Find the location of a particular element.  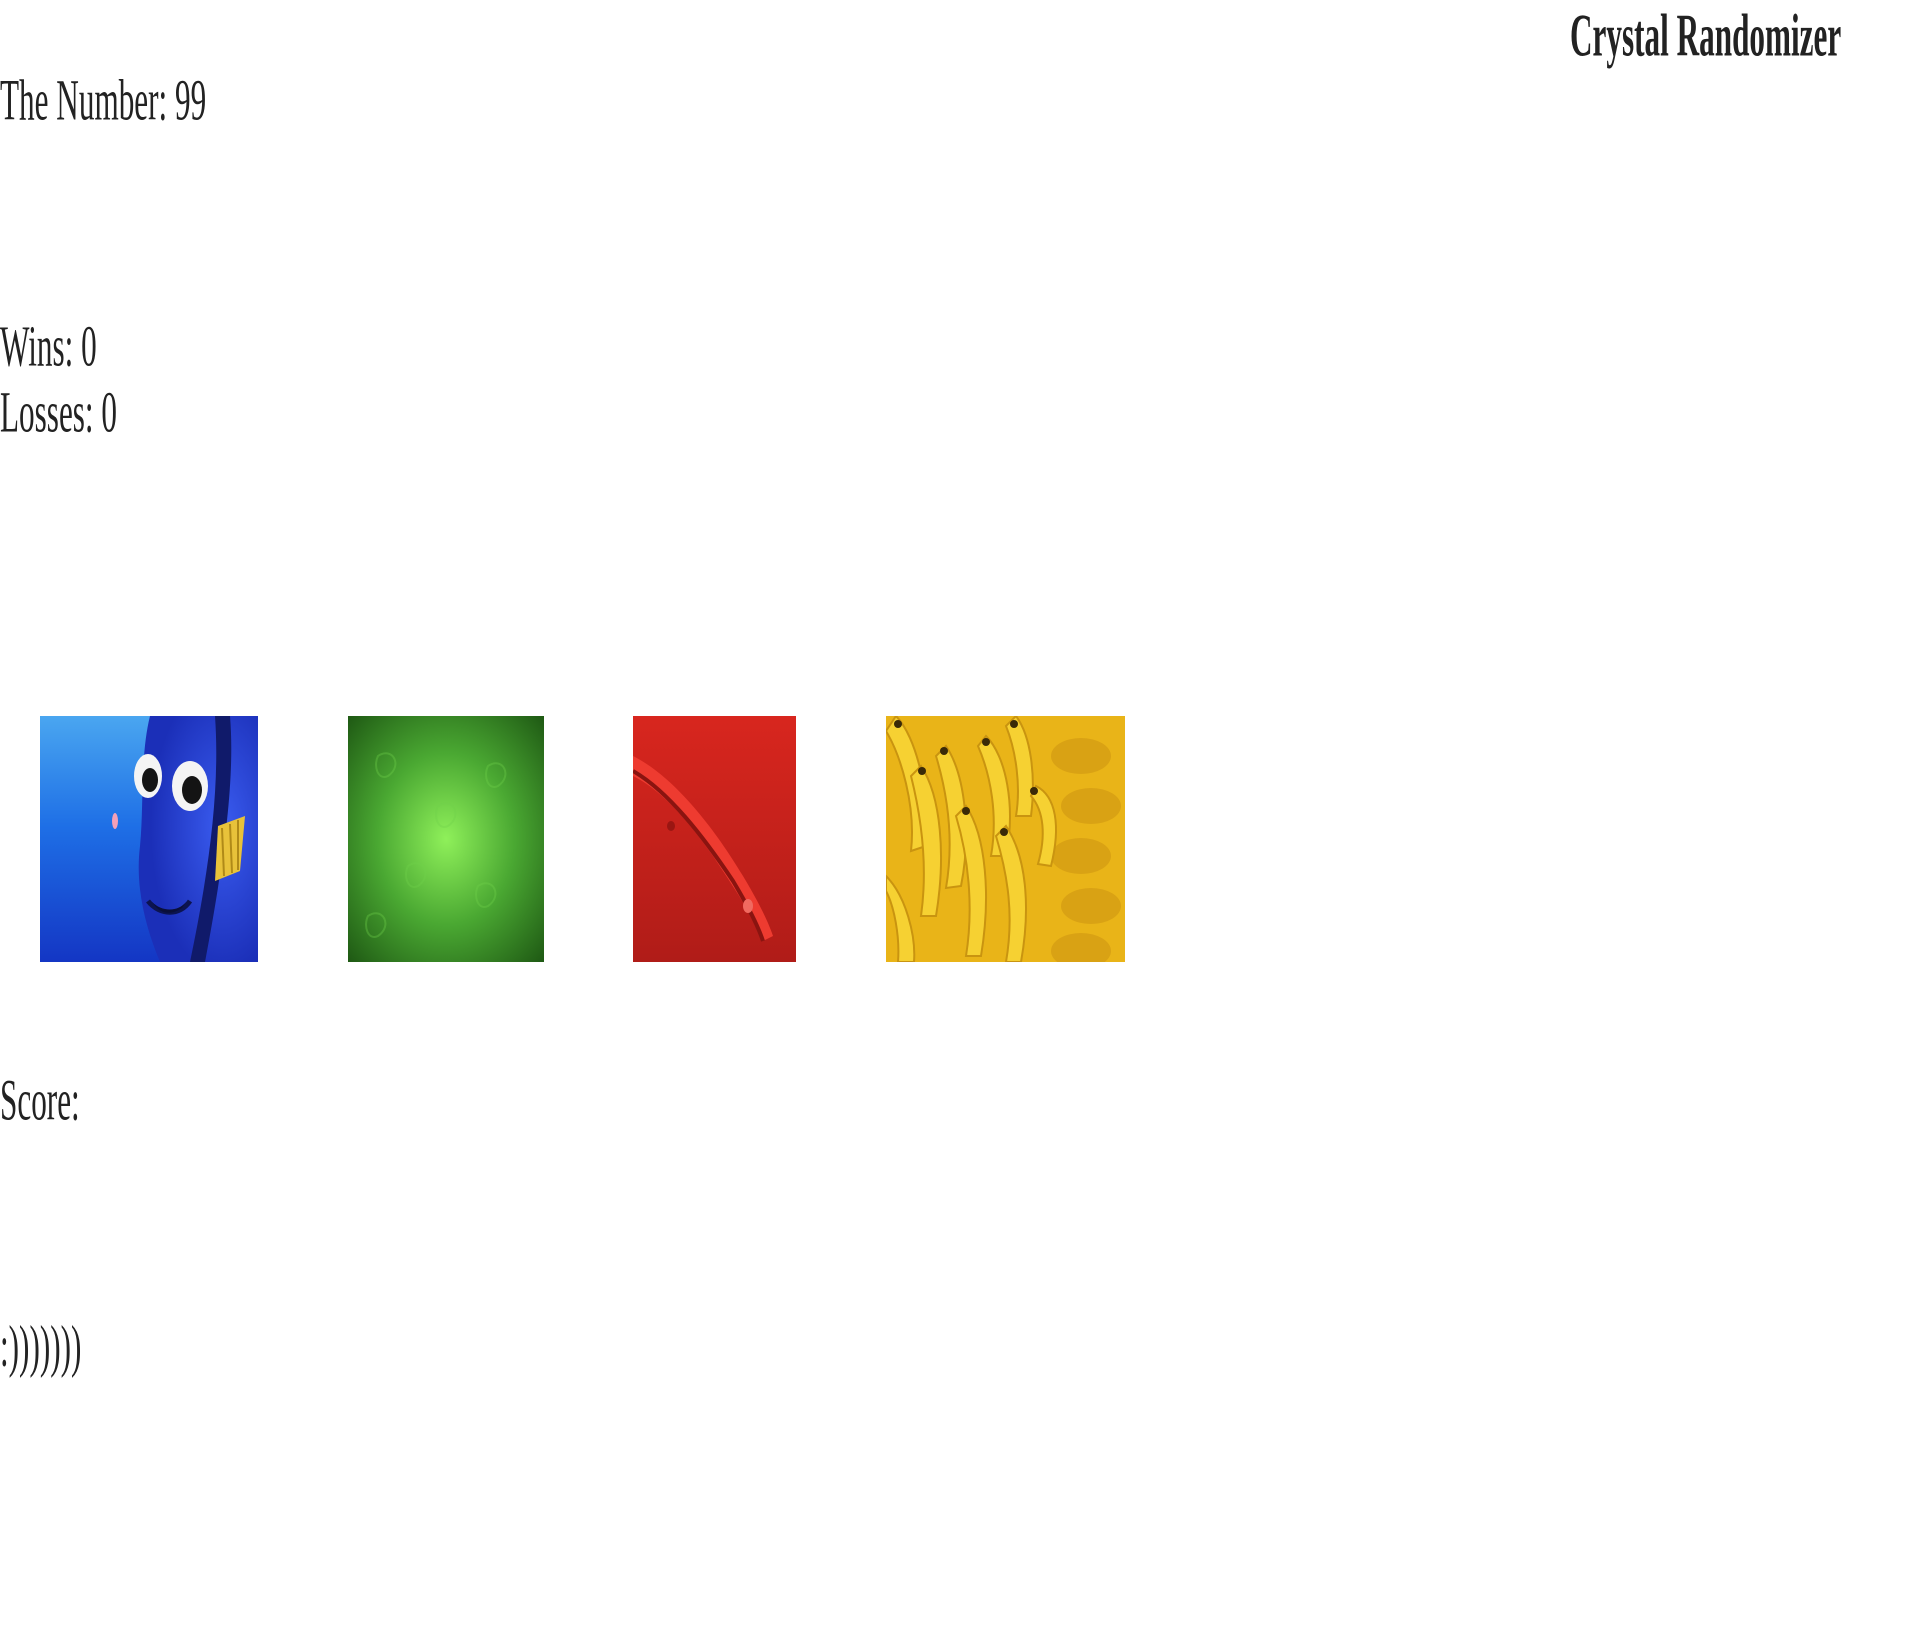

crystal-yellow-banana is located at coordinates (1005, 839).